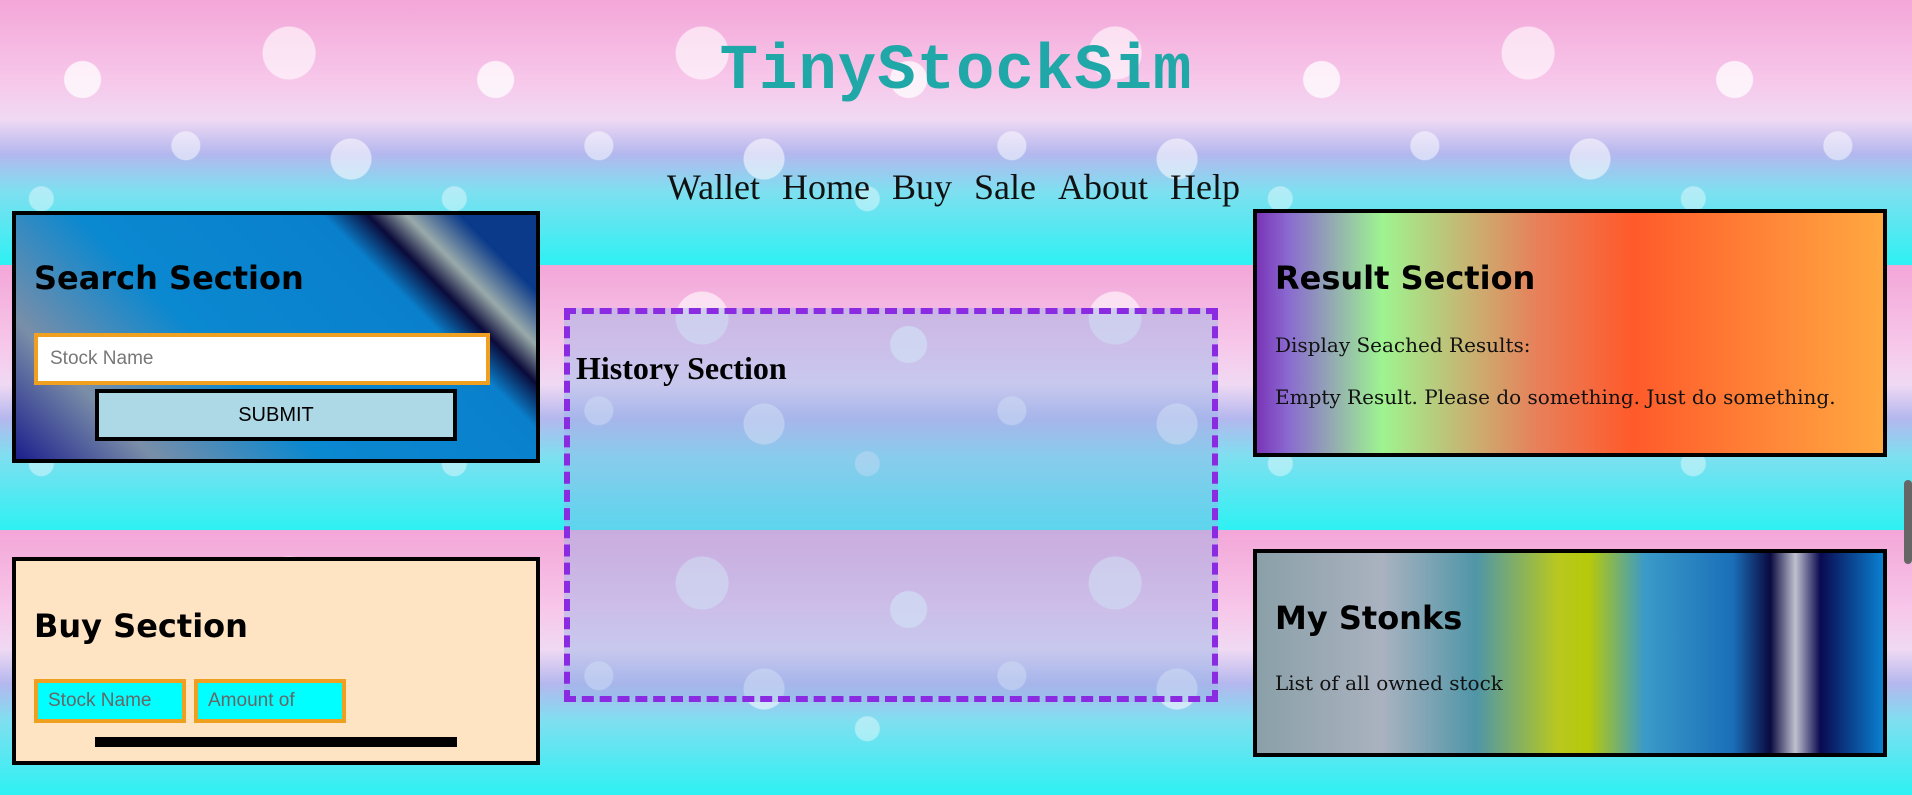 This screenshot has width=1912, height=795. What do you see at coordinates (141, 626) in the screenshot?
I see `buy-section-title: Buy Section` at bounding box center [141, 626].